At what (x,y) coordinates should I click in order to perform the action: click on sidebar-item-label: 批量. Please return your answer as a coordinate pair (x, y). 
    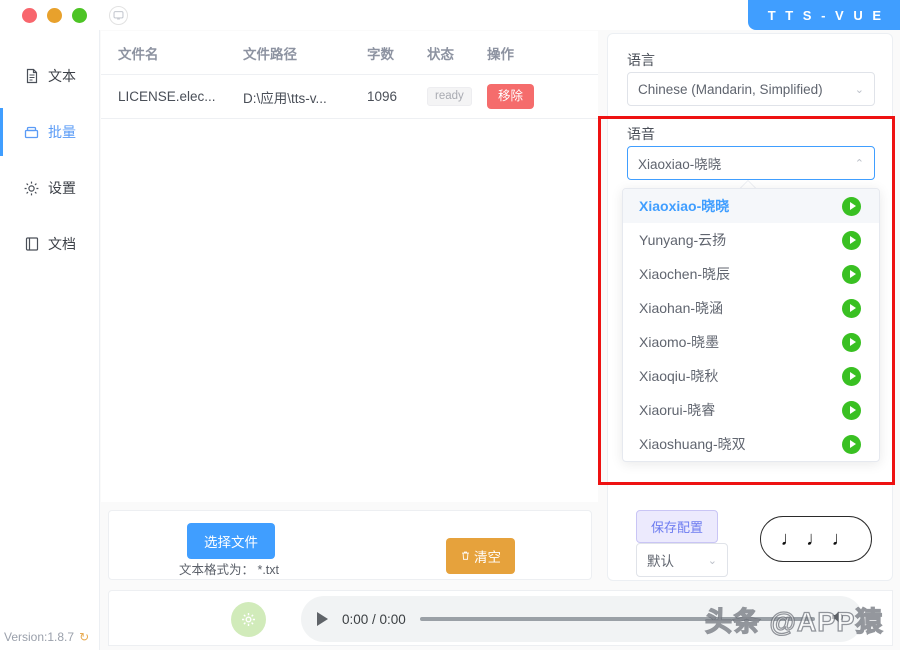
    Looking at the image, I should click on (62, 132).